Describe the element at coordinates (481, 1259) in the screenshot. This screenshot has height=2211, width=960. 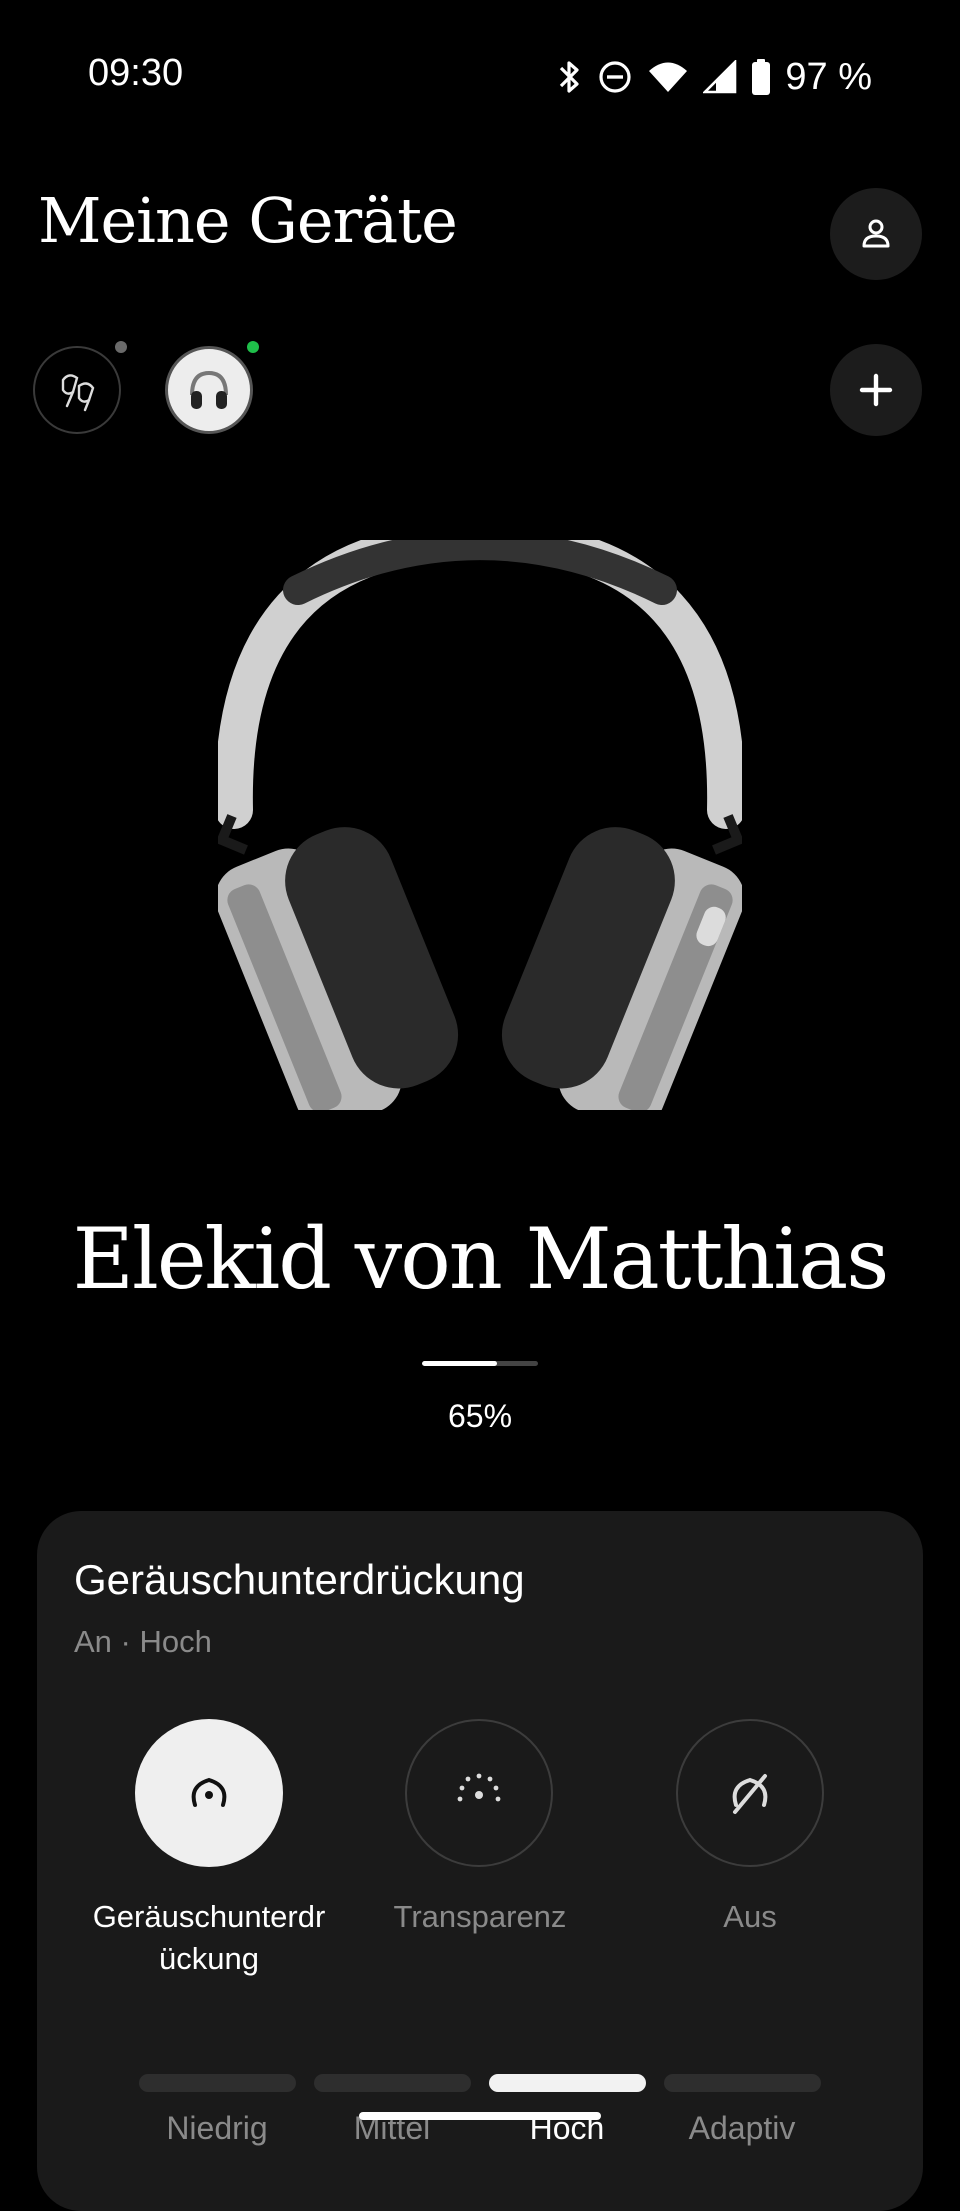
I see `device-name: Elekid von Matthias` at that location.